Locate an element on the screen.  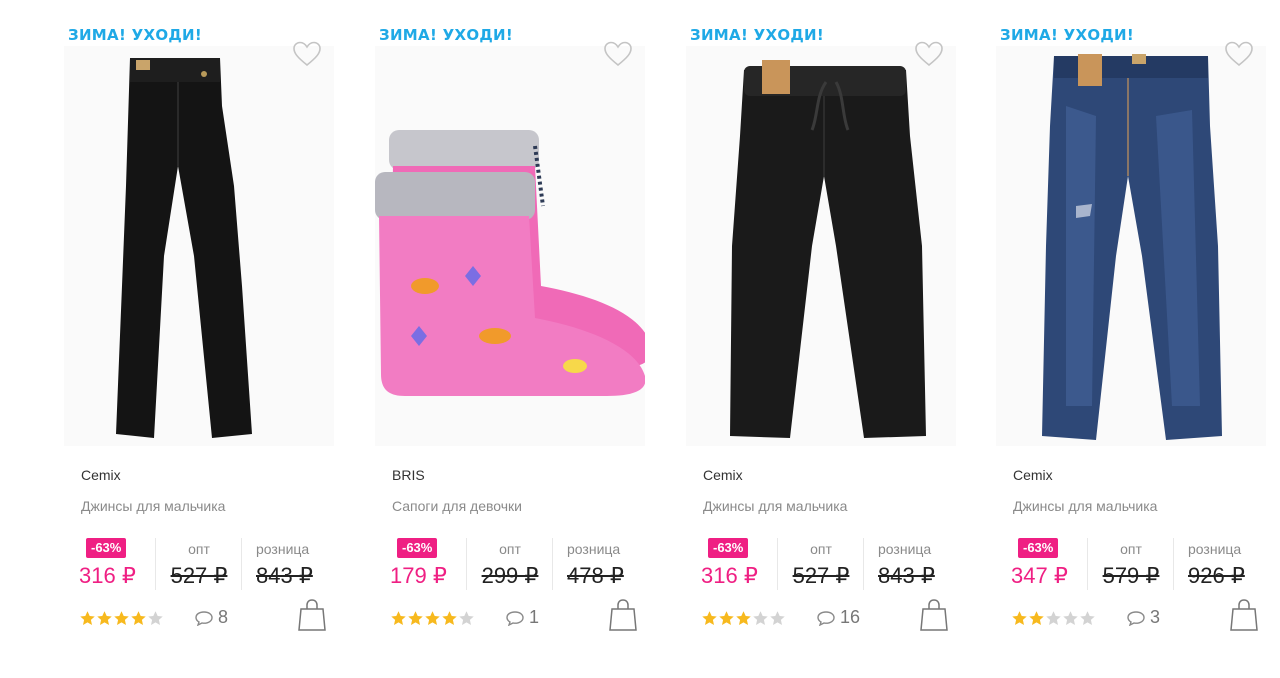
sale-price-column: -63% 179 ₽ is located at coordinates (426, 564).